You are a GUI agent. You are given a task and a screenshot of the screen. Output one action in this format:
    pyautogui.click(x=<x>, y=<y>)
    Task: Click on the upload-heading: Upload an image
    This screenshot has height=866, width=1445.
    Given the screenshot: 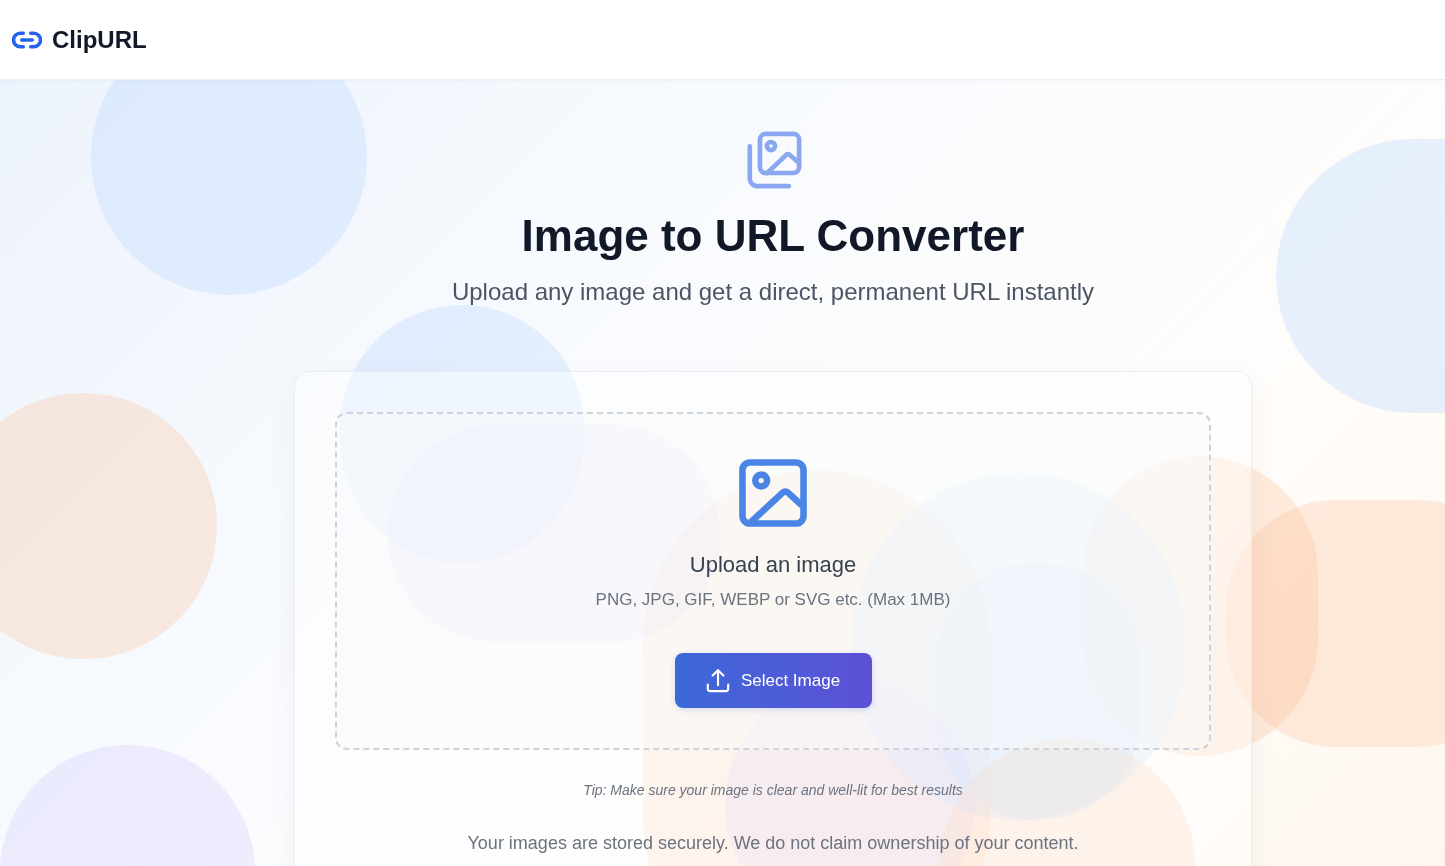 What is the action you would take?
    pyautogui.click(x=773, y=565)
    